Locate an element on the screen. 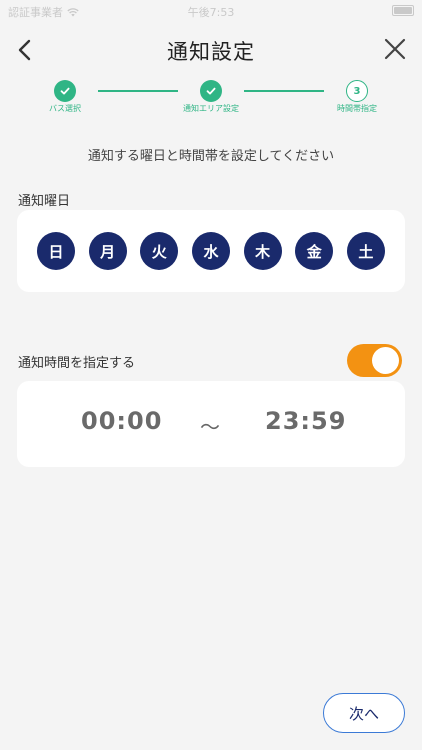  navigation-bar: 通知設定 is located at coordinates (211, 50).